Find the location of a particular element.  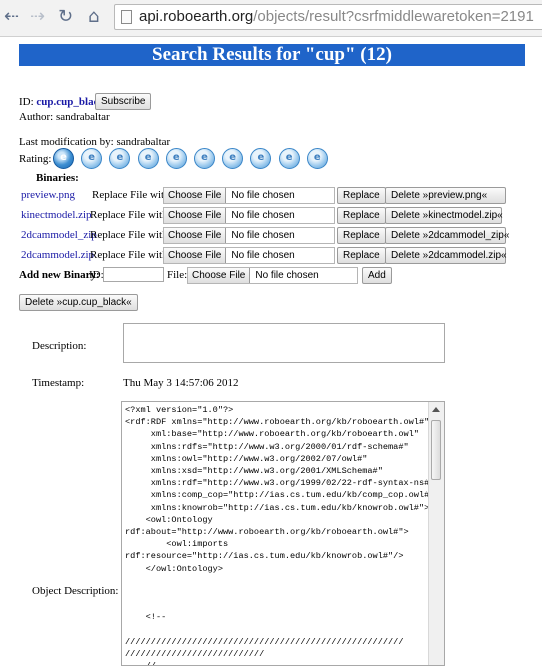

delete-binary-button: Delete »2dcammodel_zip« is located at coordinates (447, 235).